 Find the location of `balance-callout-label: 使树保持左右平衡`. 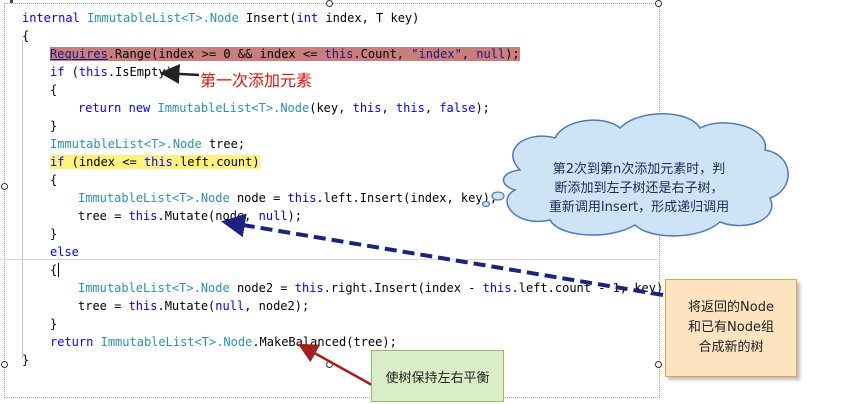

balance-callout-label: 使树保持左右平衡 is located at coordinates (437, 378).